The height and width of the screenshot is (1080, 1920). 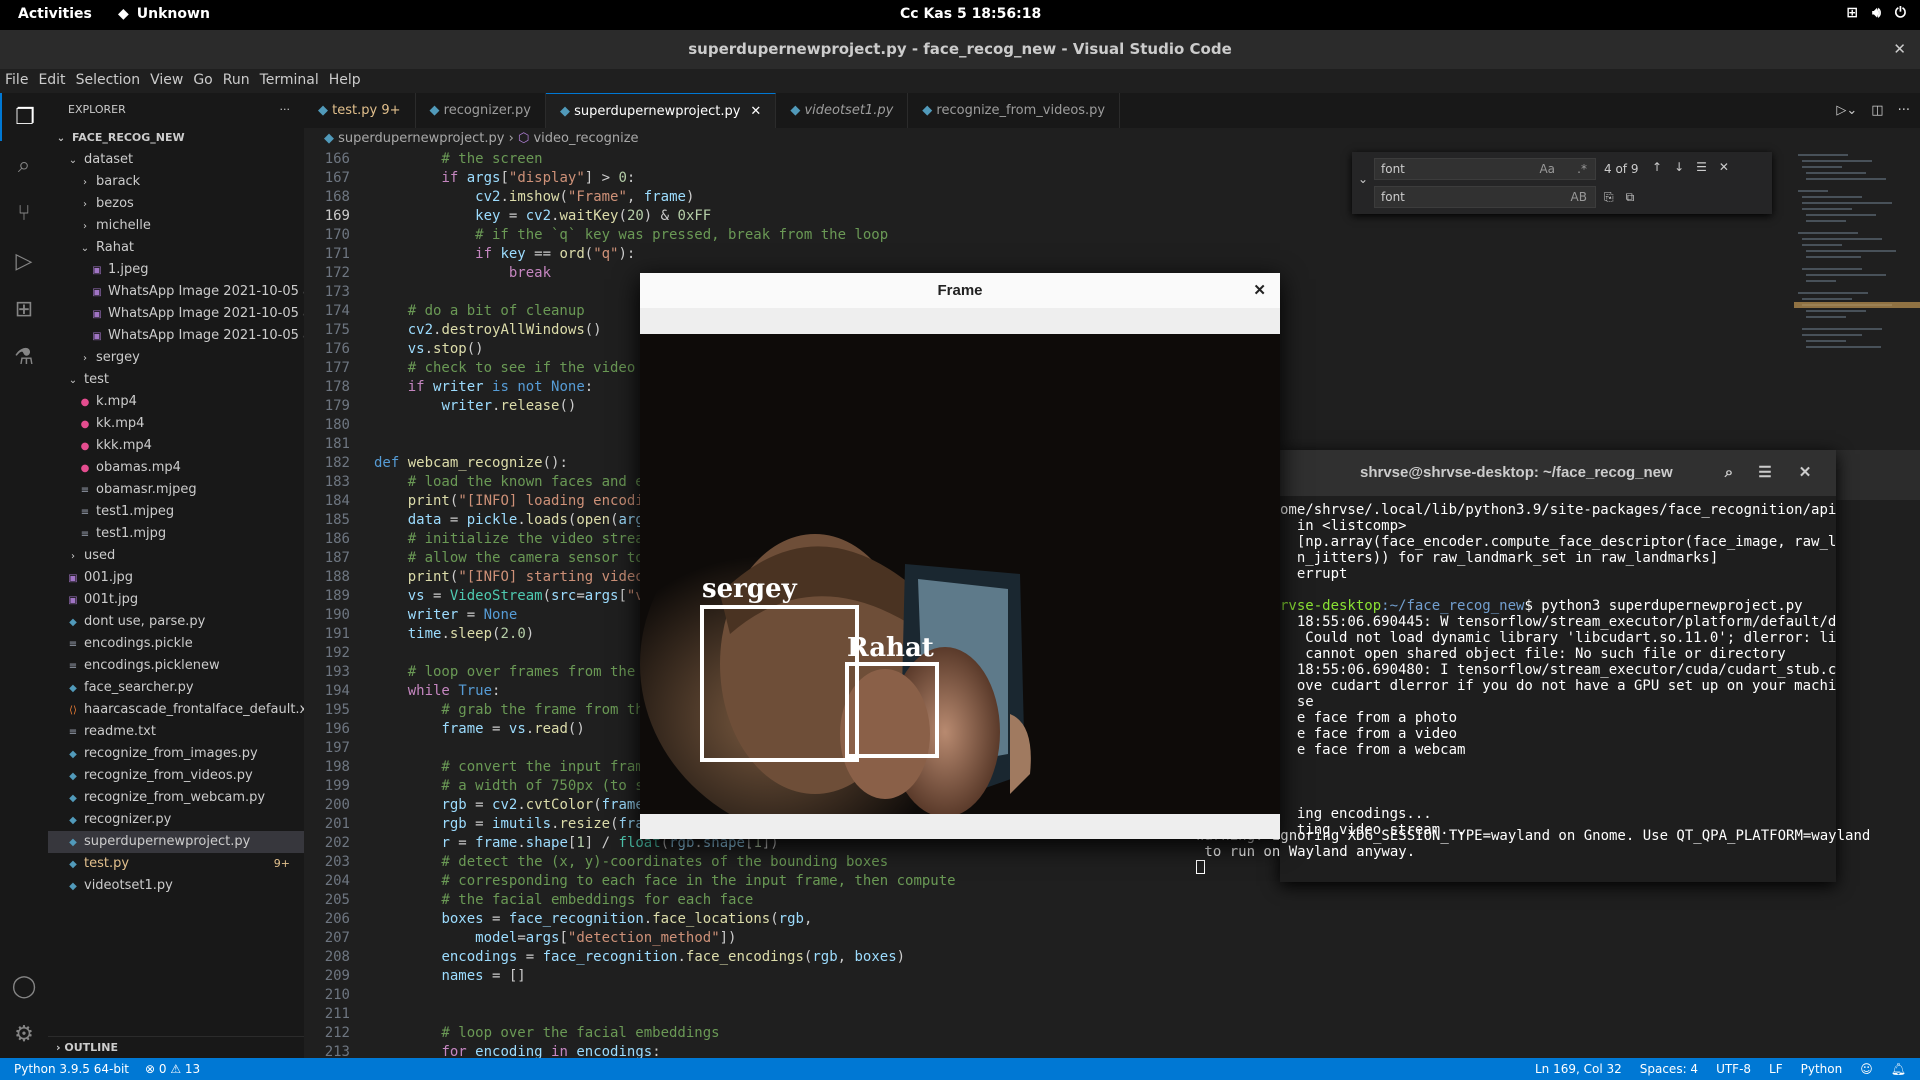 What do you see at coordinates (1547, 169) in the screenshot?
I see `match-case-toggle: Aa` at bounding box center [1547, 169].